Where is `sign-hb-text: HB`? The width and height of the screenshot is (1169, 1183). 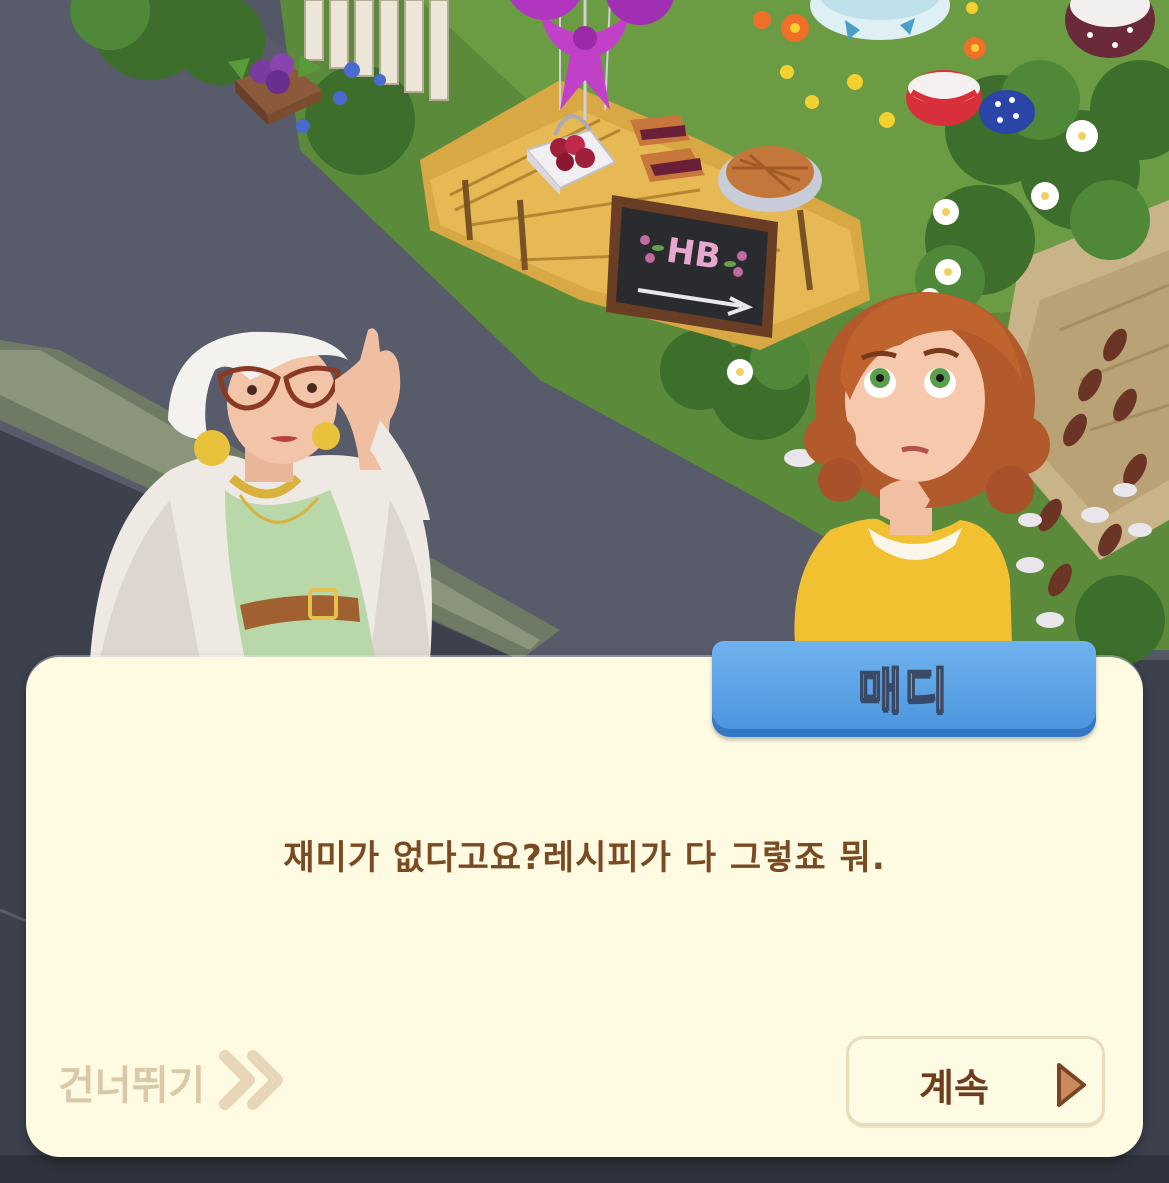 sign-hb-text: HB is located at coordinates (693, 254).